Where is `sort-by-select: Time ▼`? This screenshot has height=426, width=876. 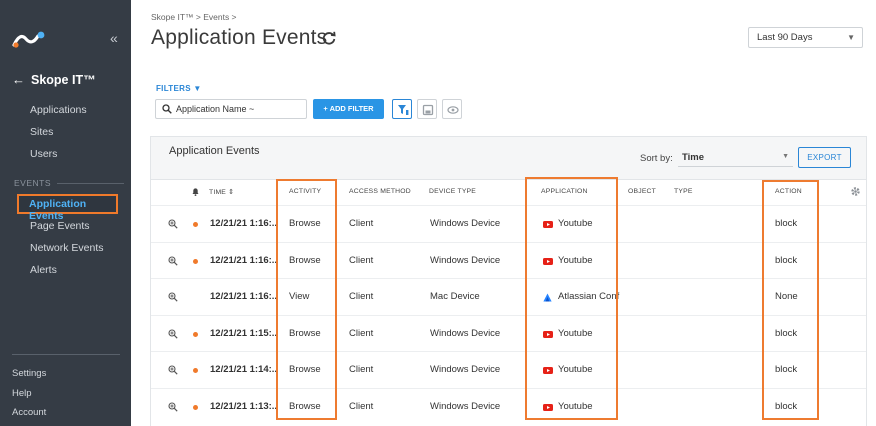
sort-by-select: Time ▼ is located at coordinates (735, 158).